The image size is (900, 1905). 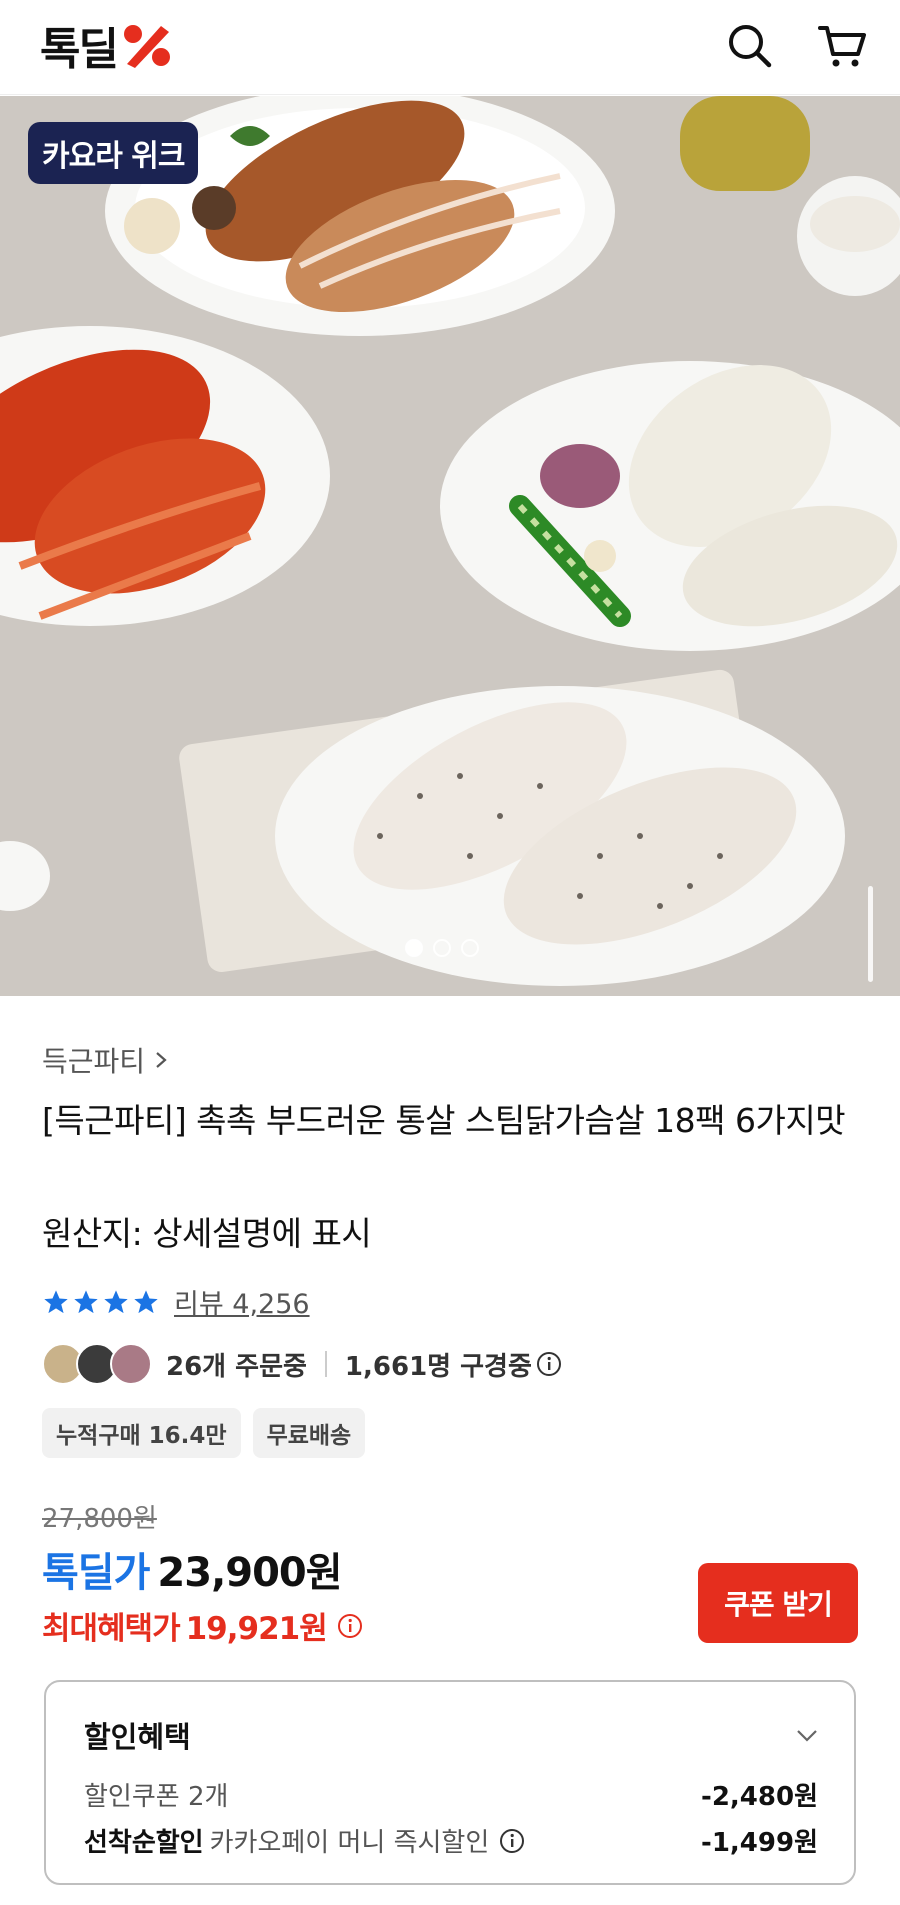 I want to click on review-link: 리뷰 4,256, so click(x=242, y=1301).